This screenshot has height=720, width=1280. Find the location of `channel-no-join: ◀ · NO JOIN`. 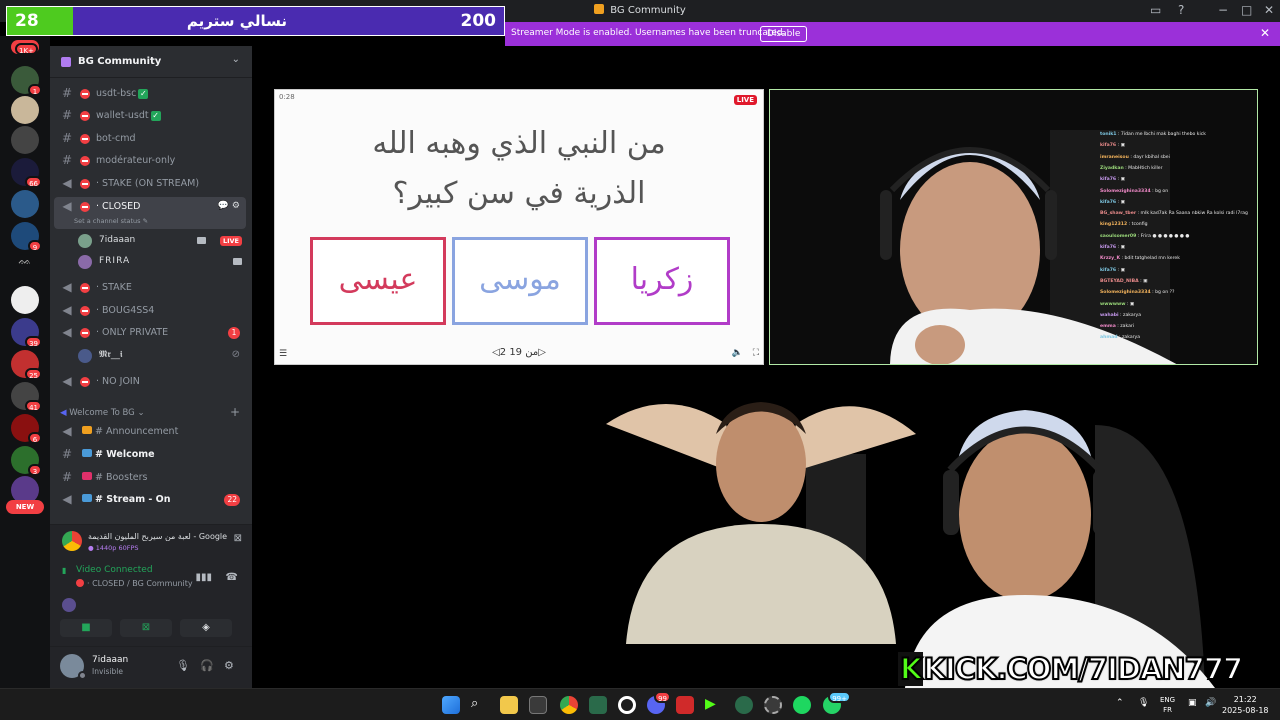

channel-no-join: ◀ · NO JOIN is located at coordinates (150, 382).